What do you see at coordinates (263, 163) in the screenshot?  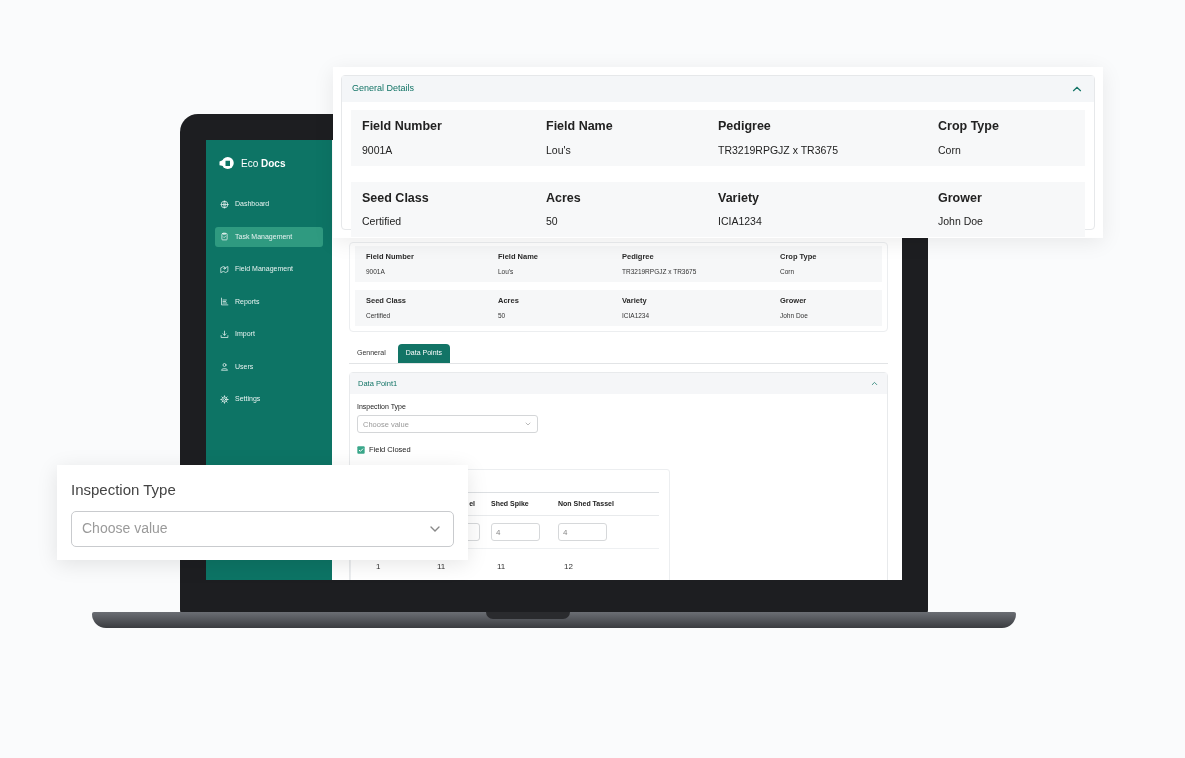 I see `logo-text: Eco Docs` at bounding box center [263, 163].